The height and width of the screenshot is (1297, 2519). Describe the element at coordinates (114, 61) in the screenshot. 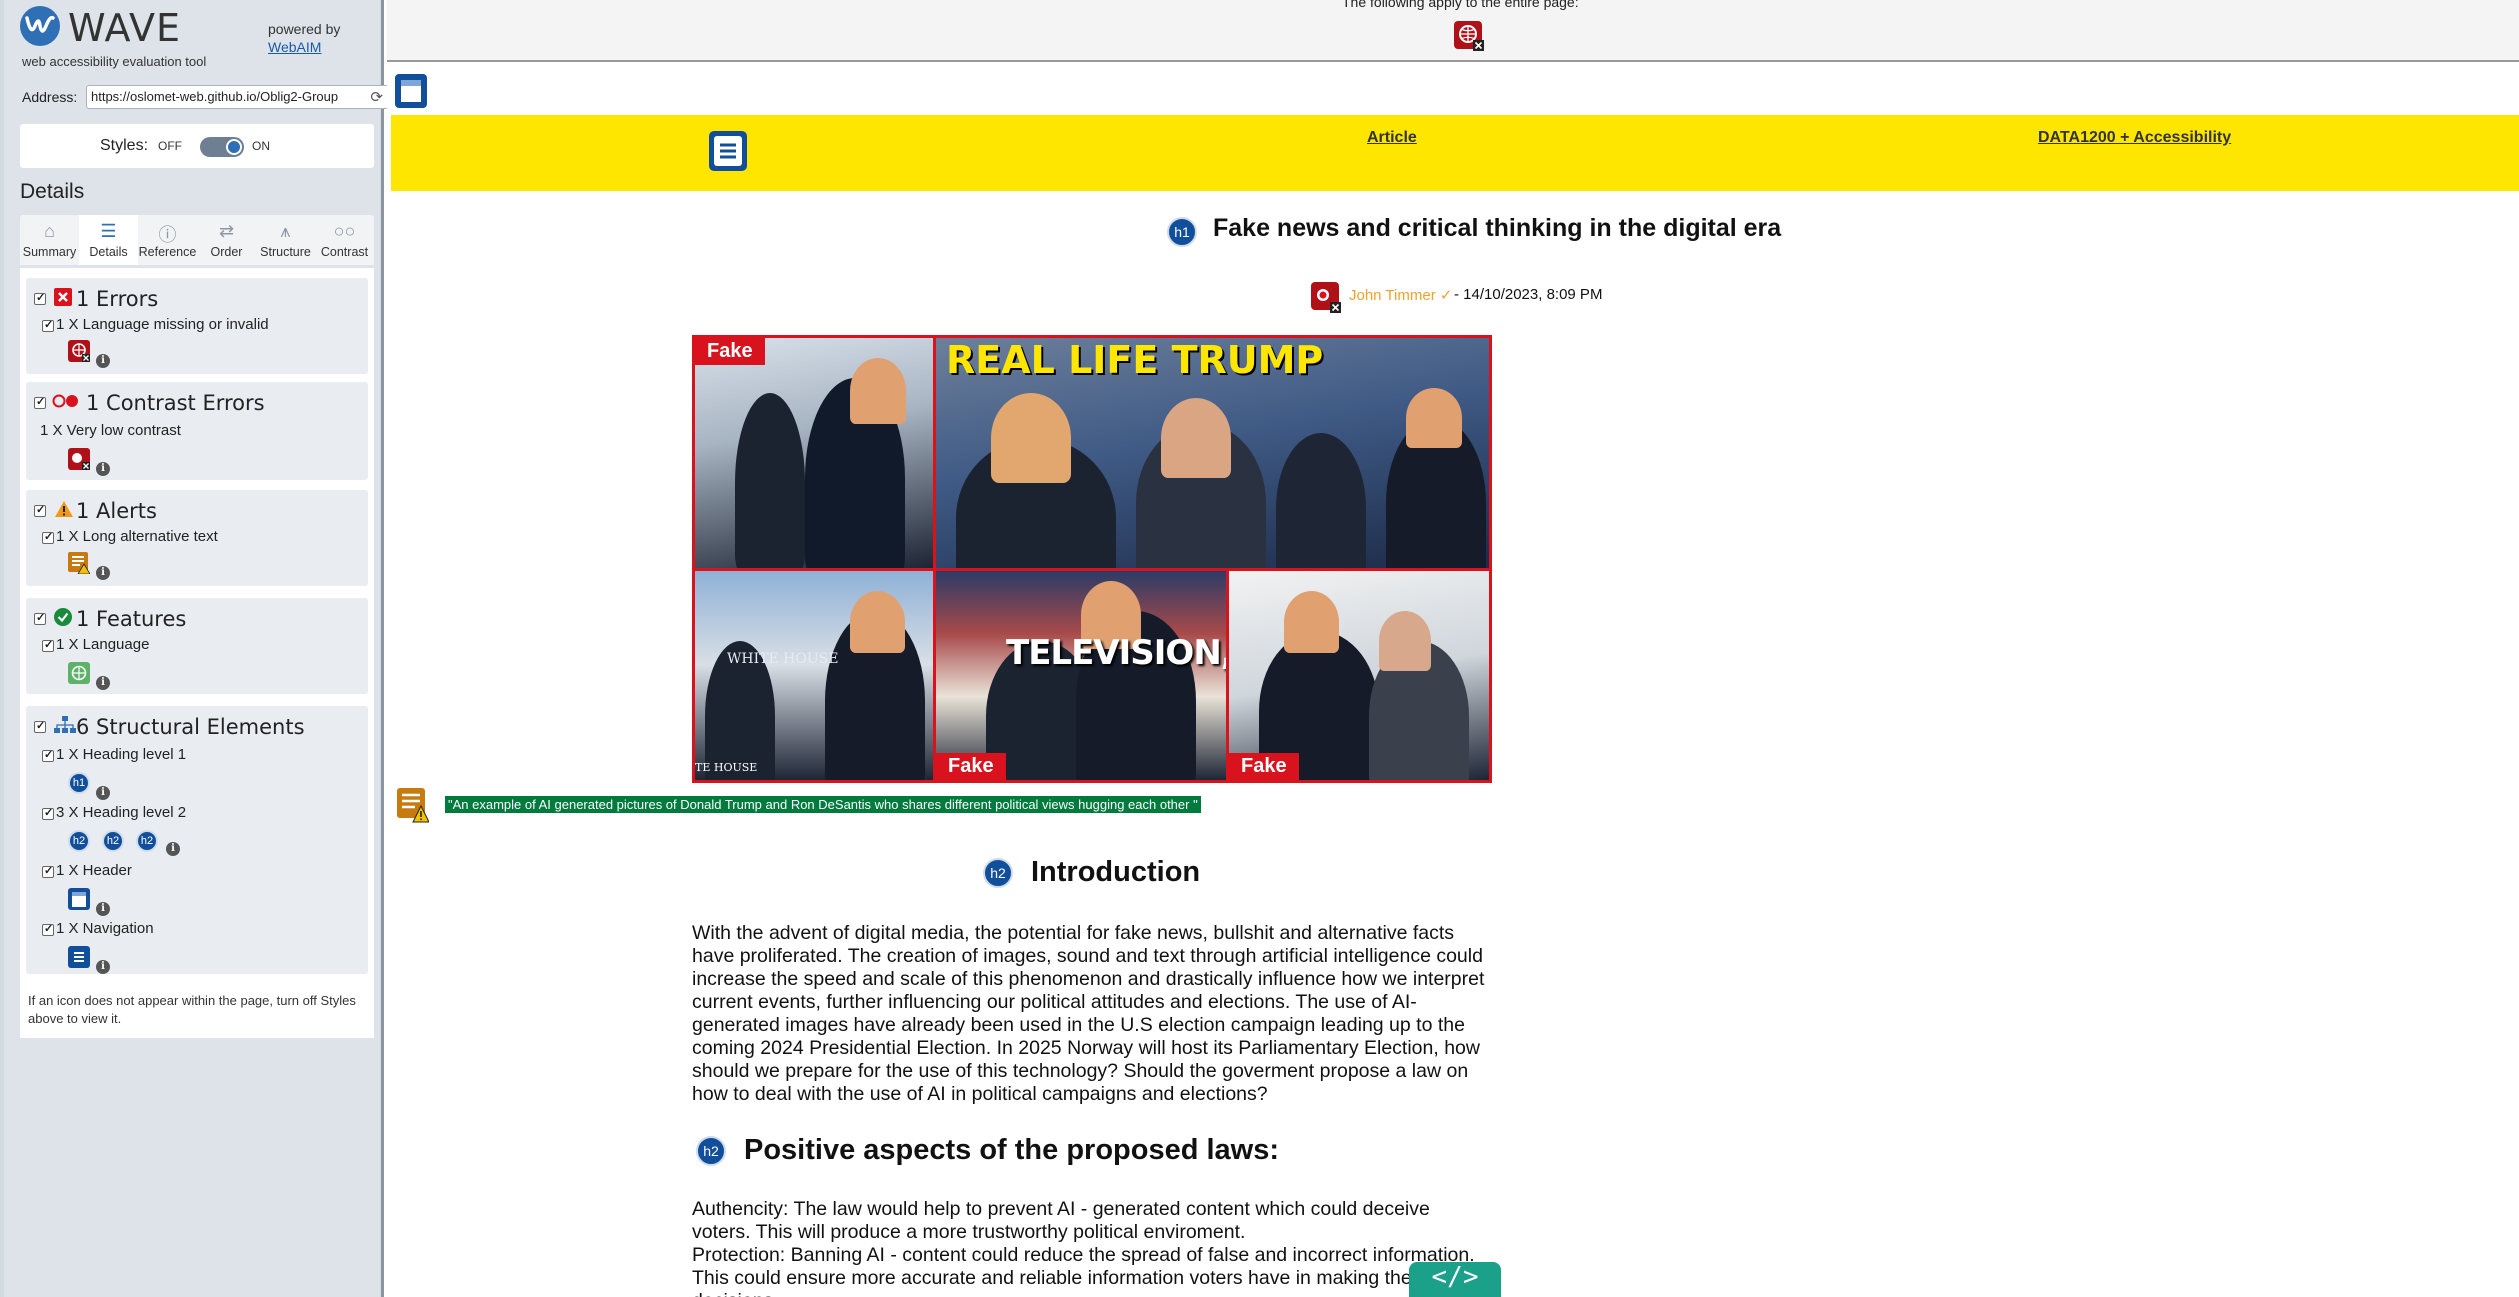

I see `wave-tagline: web accessibility evaluation tool` at that location.